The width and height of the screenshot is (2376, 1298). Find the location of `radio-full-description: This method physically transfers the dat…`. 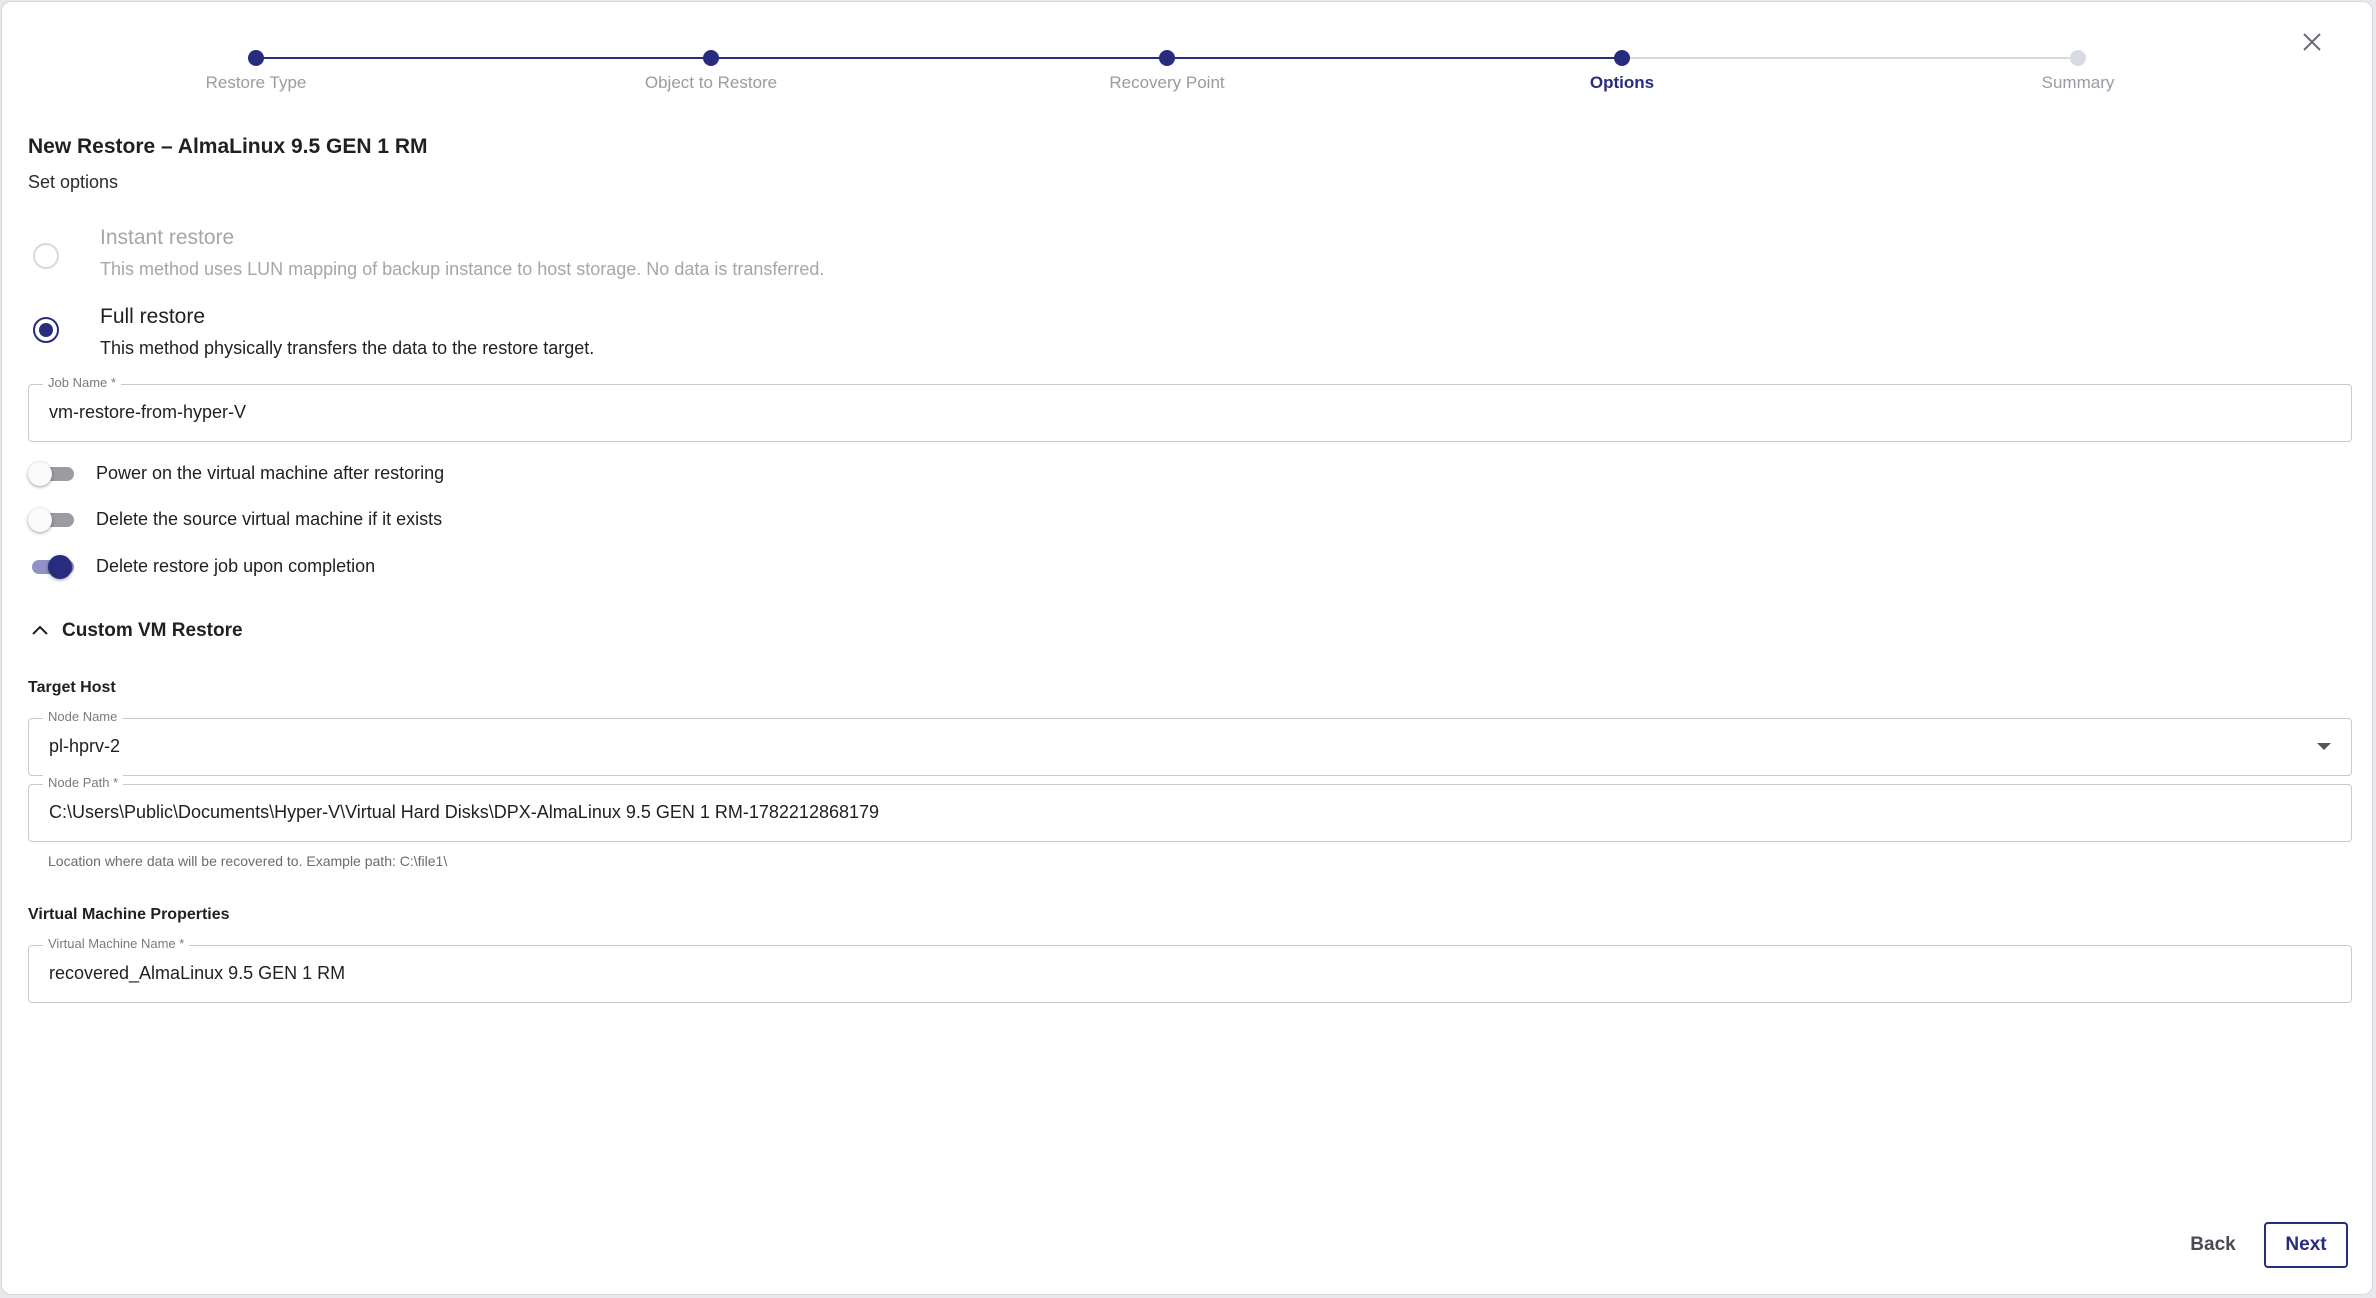

radio-full-description: This method physically transfers the dat… is located at coordinates (347, 348).